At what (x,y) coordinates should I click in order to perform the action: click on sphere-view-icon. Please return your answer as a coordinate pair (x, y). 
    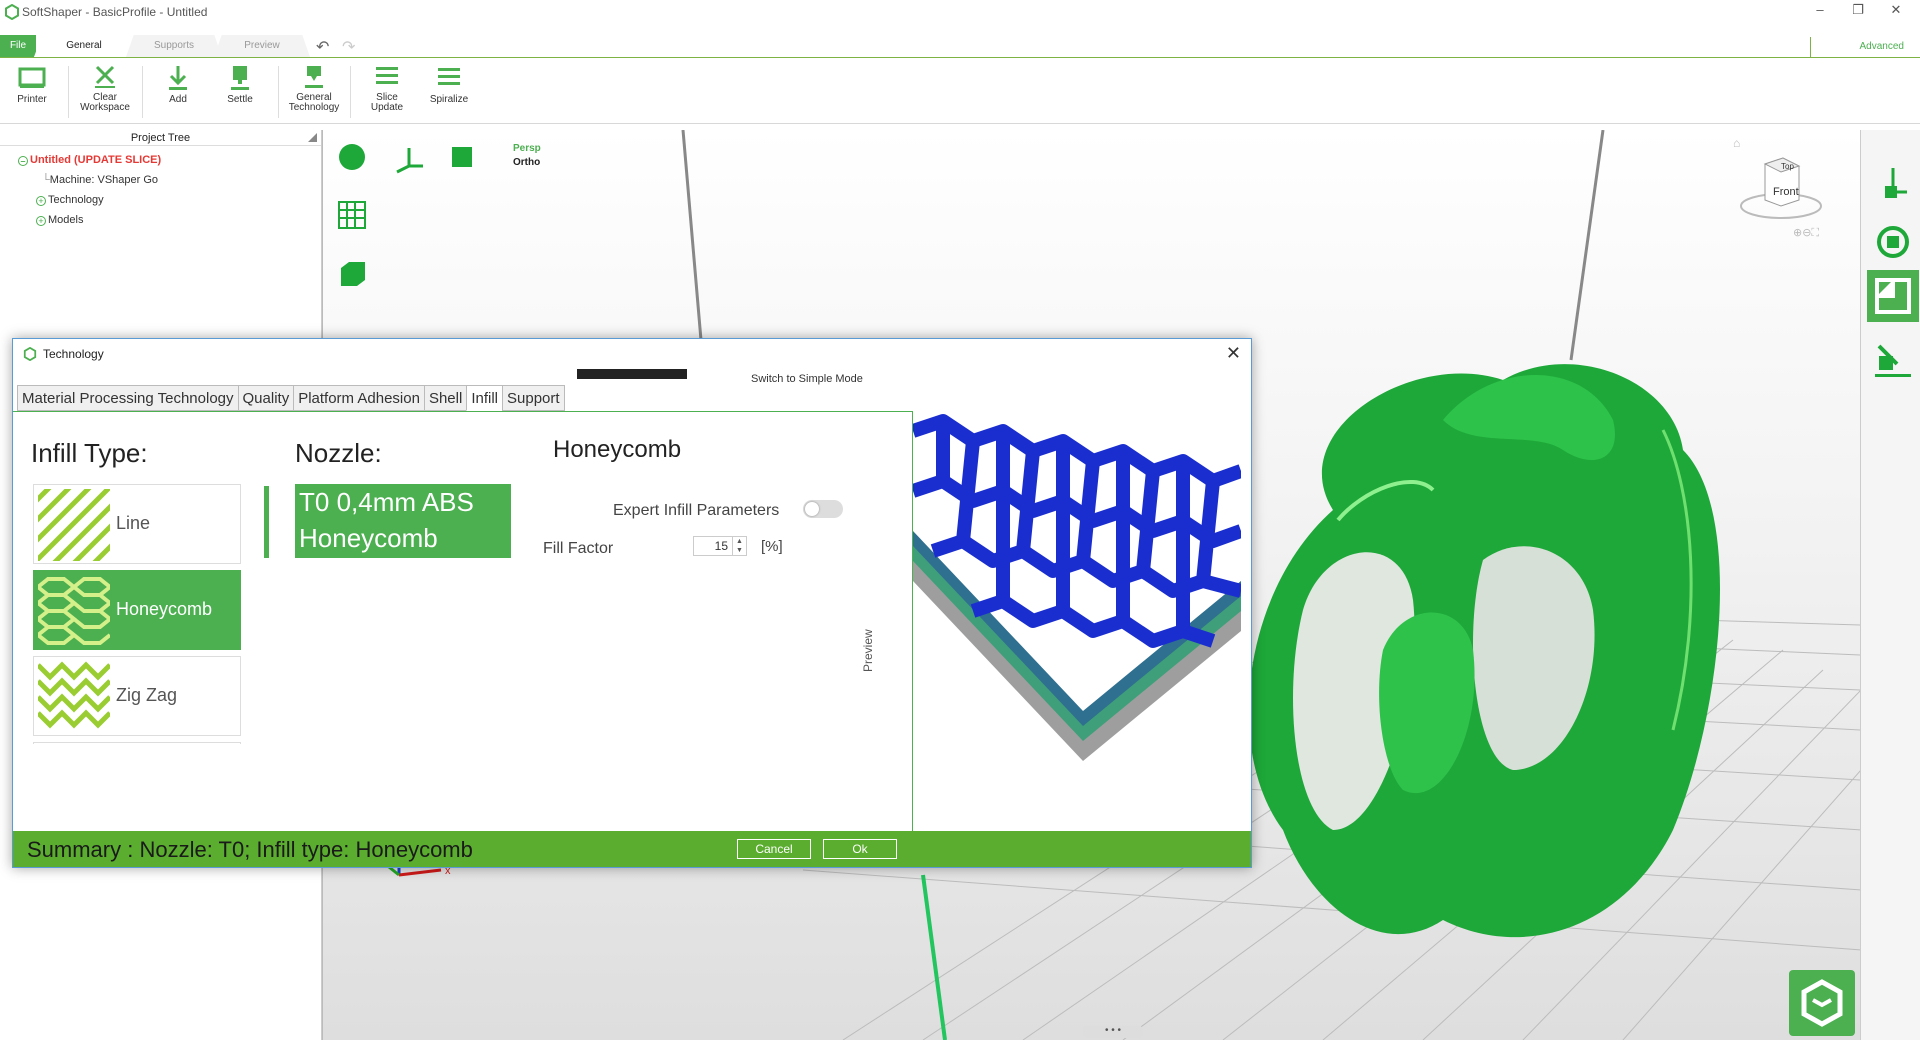
    Looking at the image, I should click on (352, 157).